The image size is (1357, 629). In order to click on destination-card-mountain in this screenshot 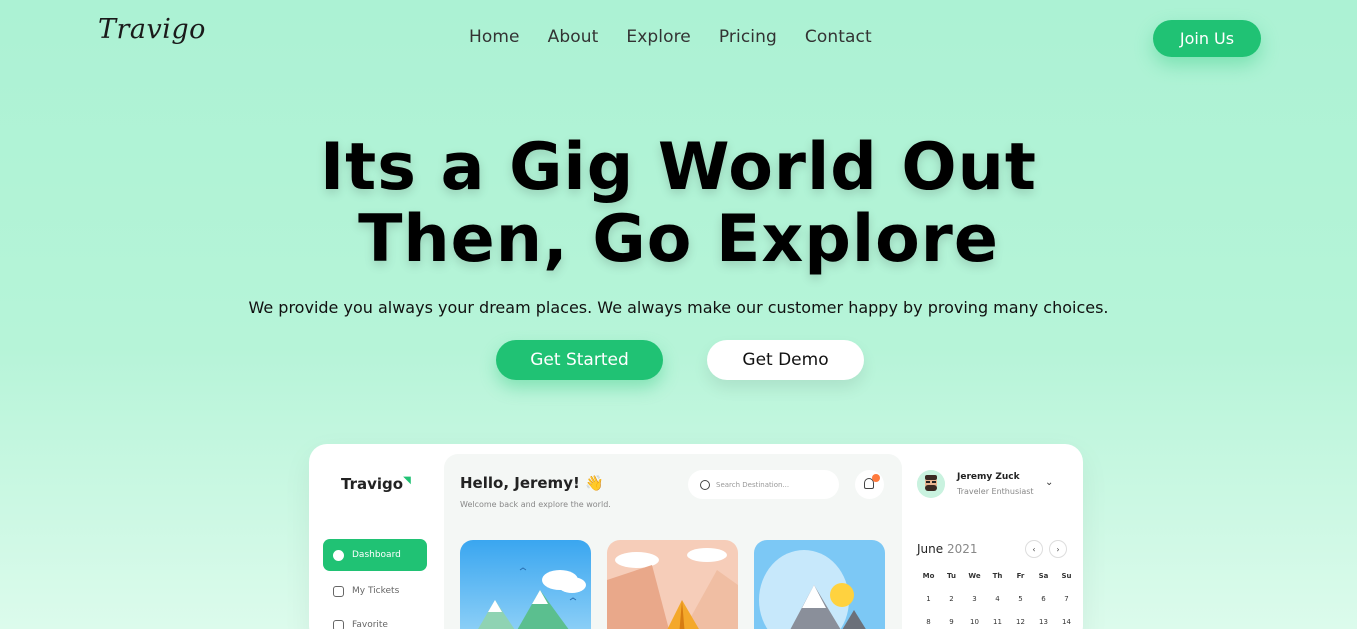, I will do `click(525, 584)`.